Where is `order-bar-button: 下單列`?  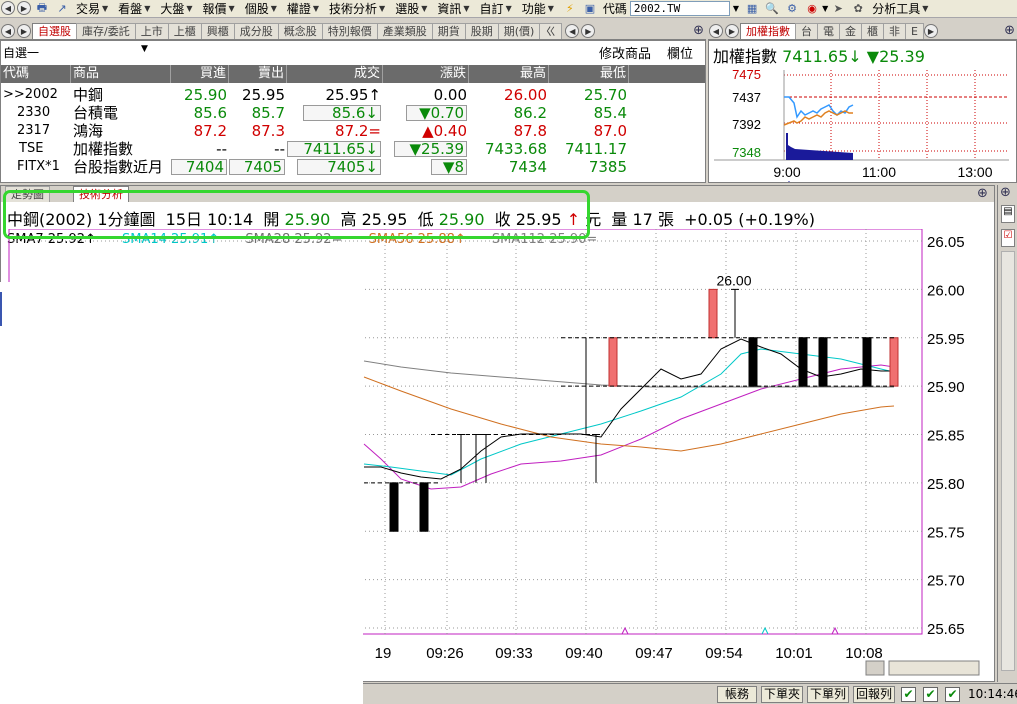
order-bar-button: 下單列 is located at coordinates (828, 694).